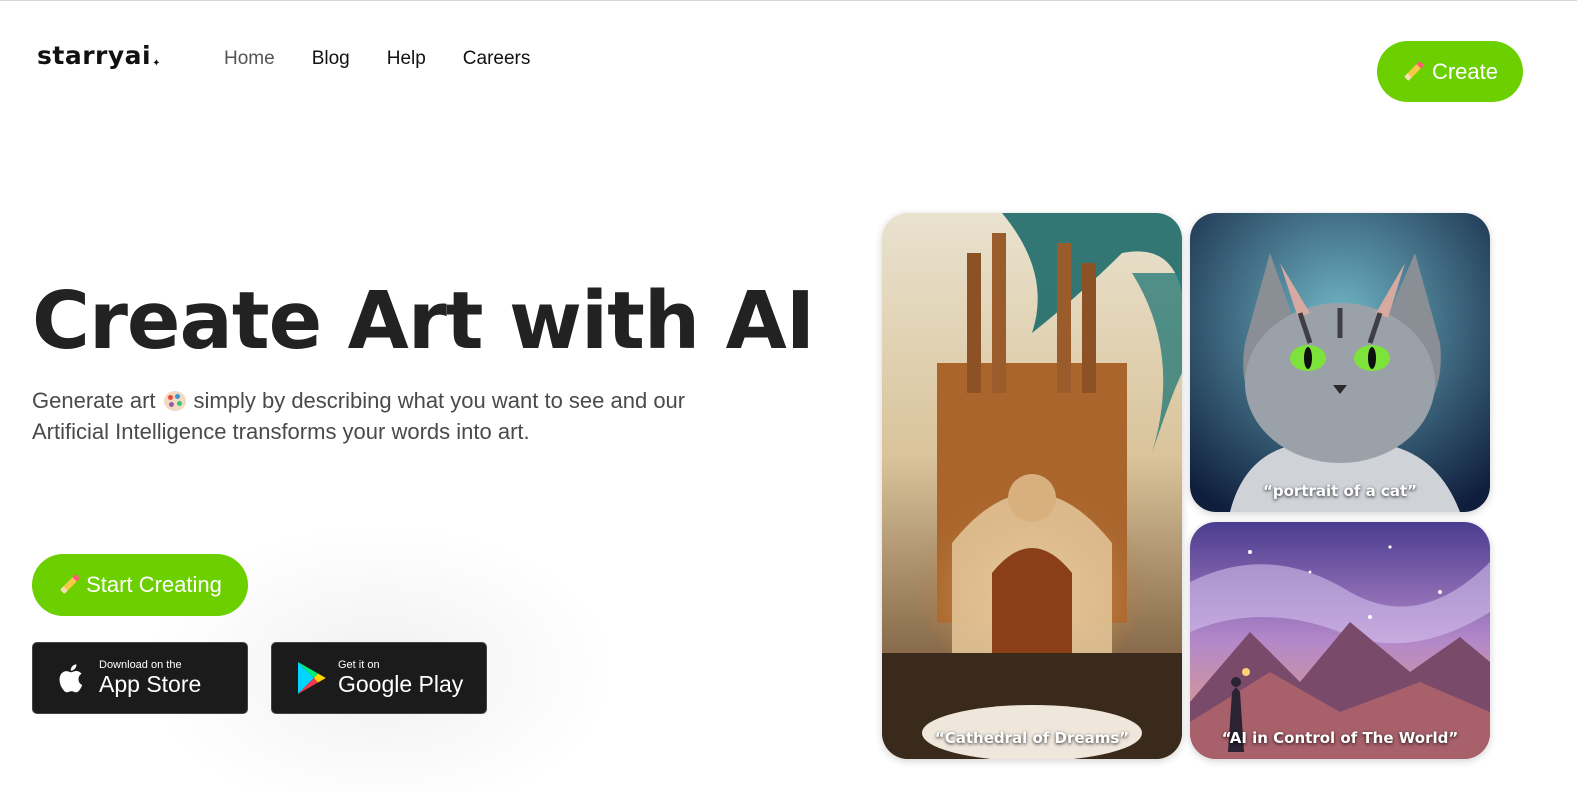 The width and height of the screenshot is (1577, 792). I want to click on start-creating-label: Start Creating, so click(154, 584).